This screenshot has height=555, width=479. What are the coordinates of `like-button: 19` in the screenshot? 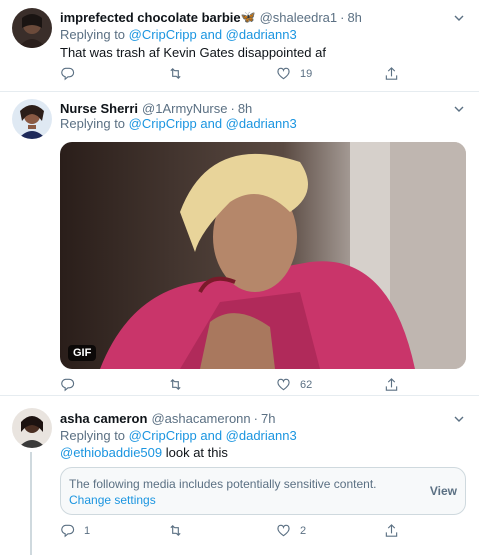 It's located at (294, 73).